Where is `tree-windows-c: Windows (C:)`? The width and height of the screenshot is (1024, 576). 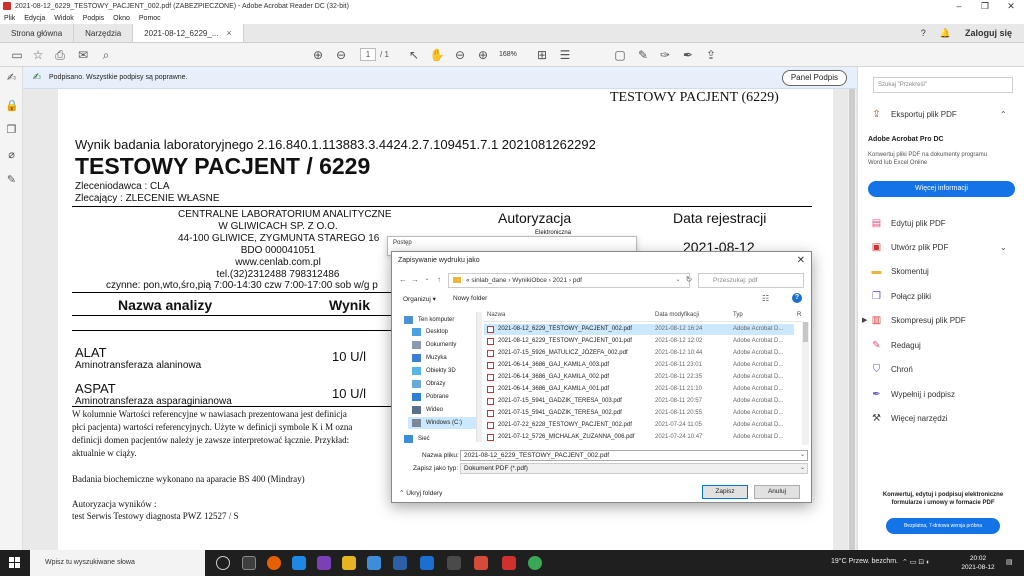 tree-windows-c: Windows (C:) is located at coordinates (444, 423).